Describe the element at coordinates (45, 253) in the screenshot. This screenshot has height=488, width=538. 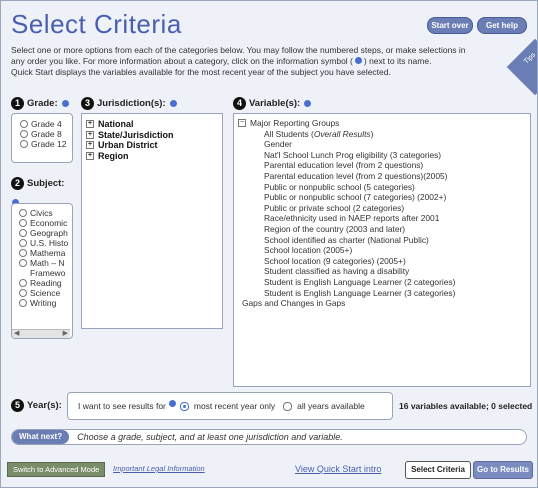
I see `subject-option: Mathema` at that location.